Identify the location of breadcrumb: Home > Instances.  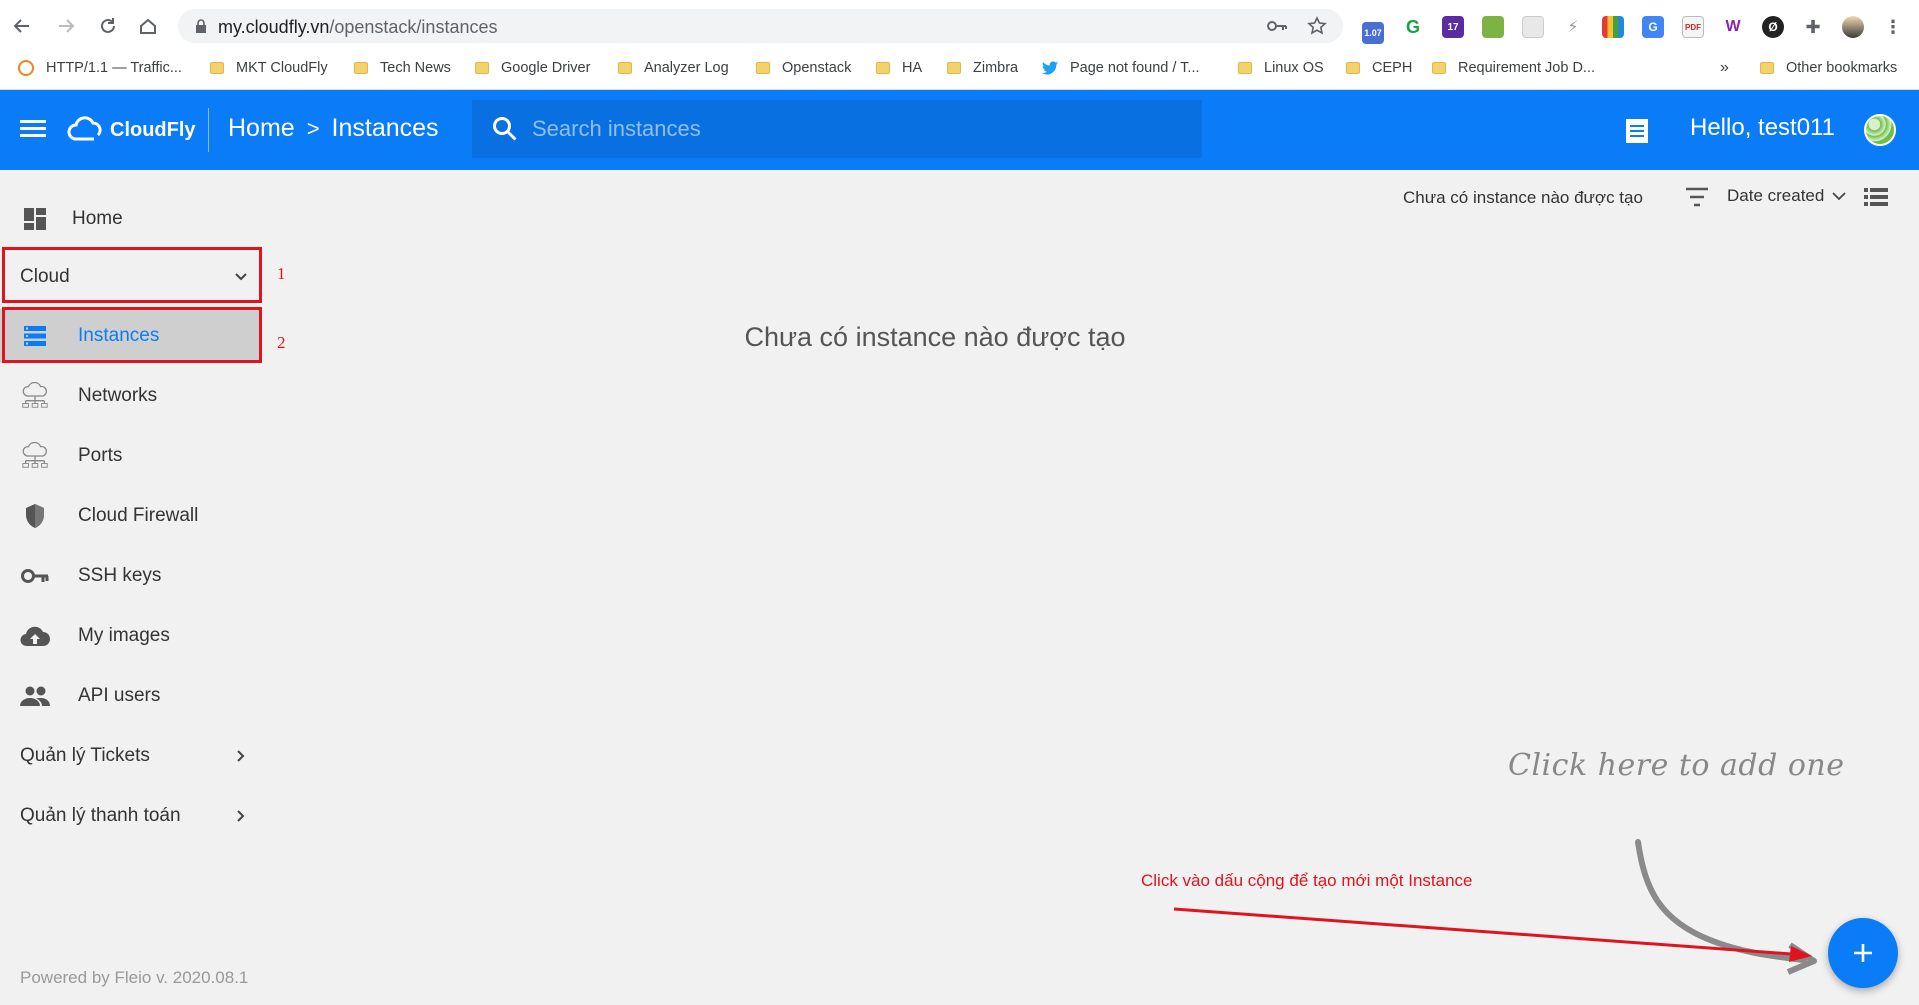
(333, 128).